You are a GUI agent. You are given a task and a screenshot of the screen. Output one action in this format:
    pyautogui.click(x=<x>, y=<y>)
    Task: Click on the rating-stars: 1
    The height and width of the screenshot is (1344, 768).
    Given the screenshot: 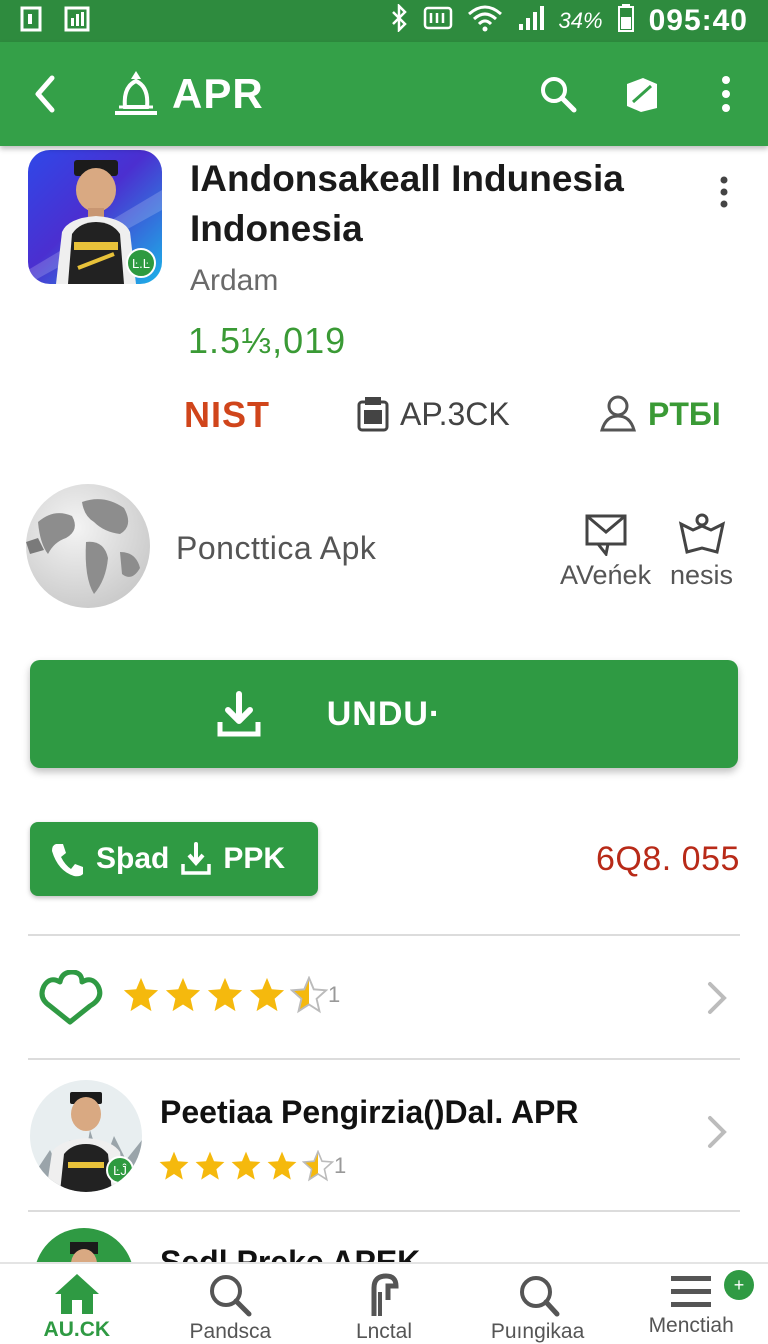 What is the action you would take?
    pyautogui.click(x=231, y=995)
    